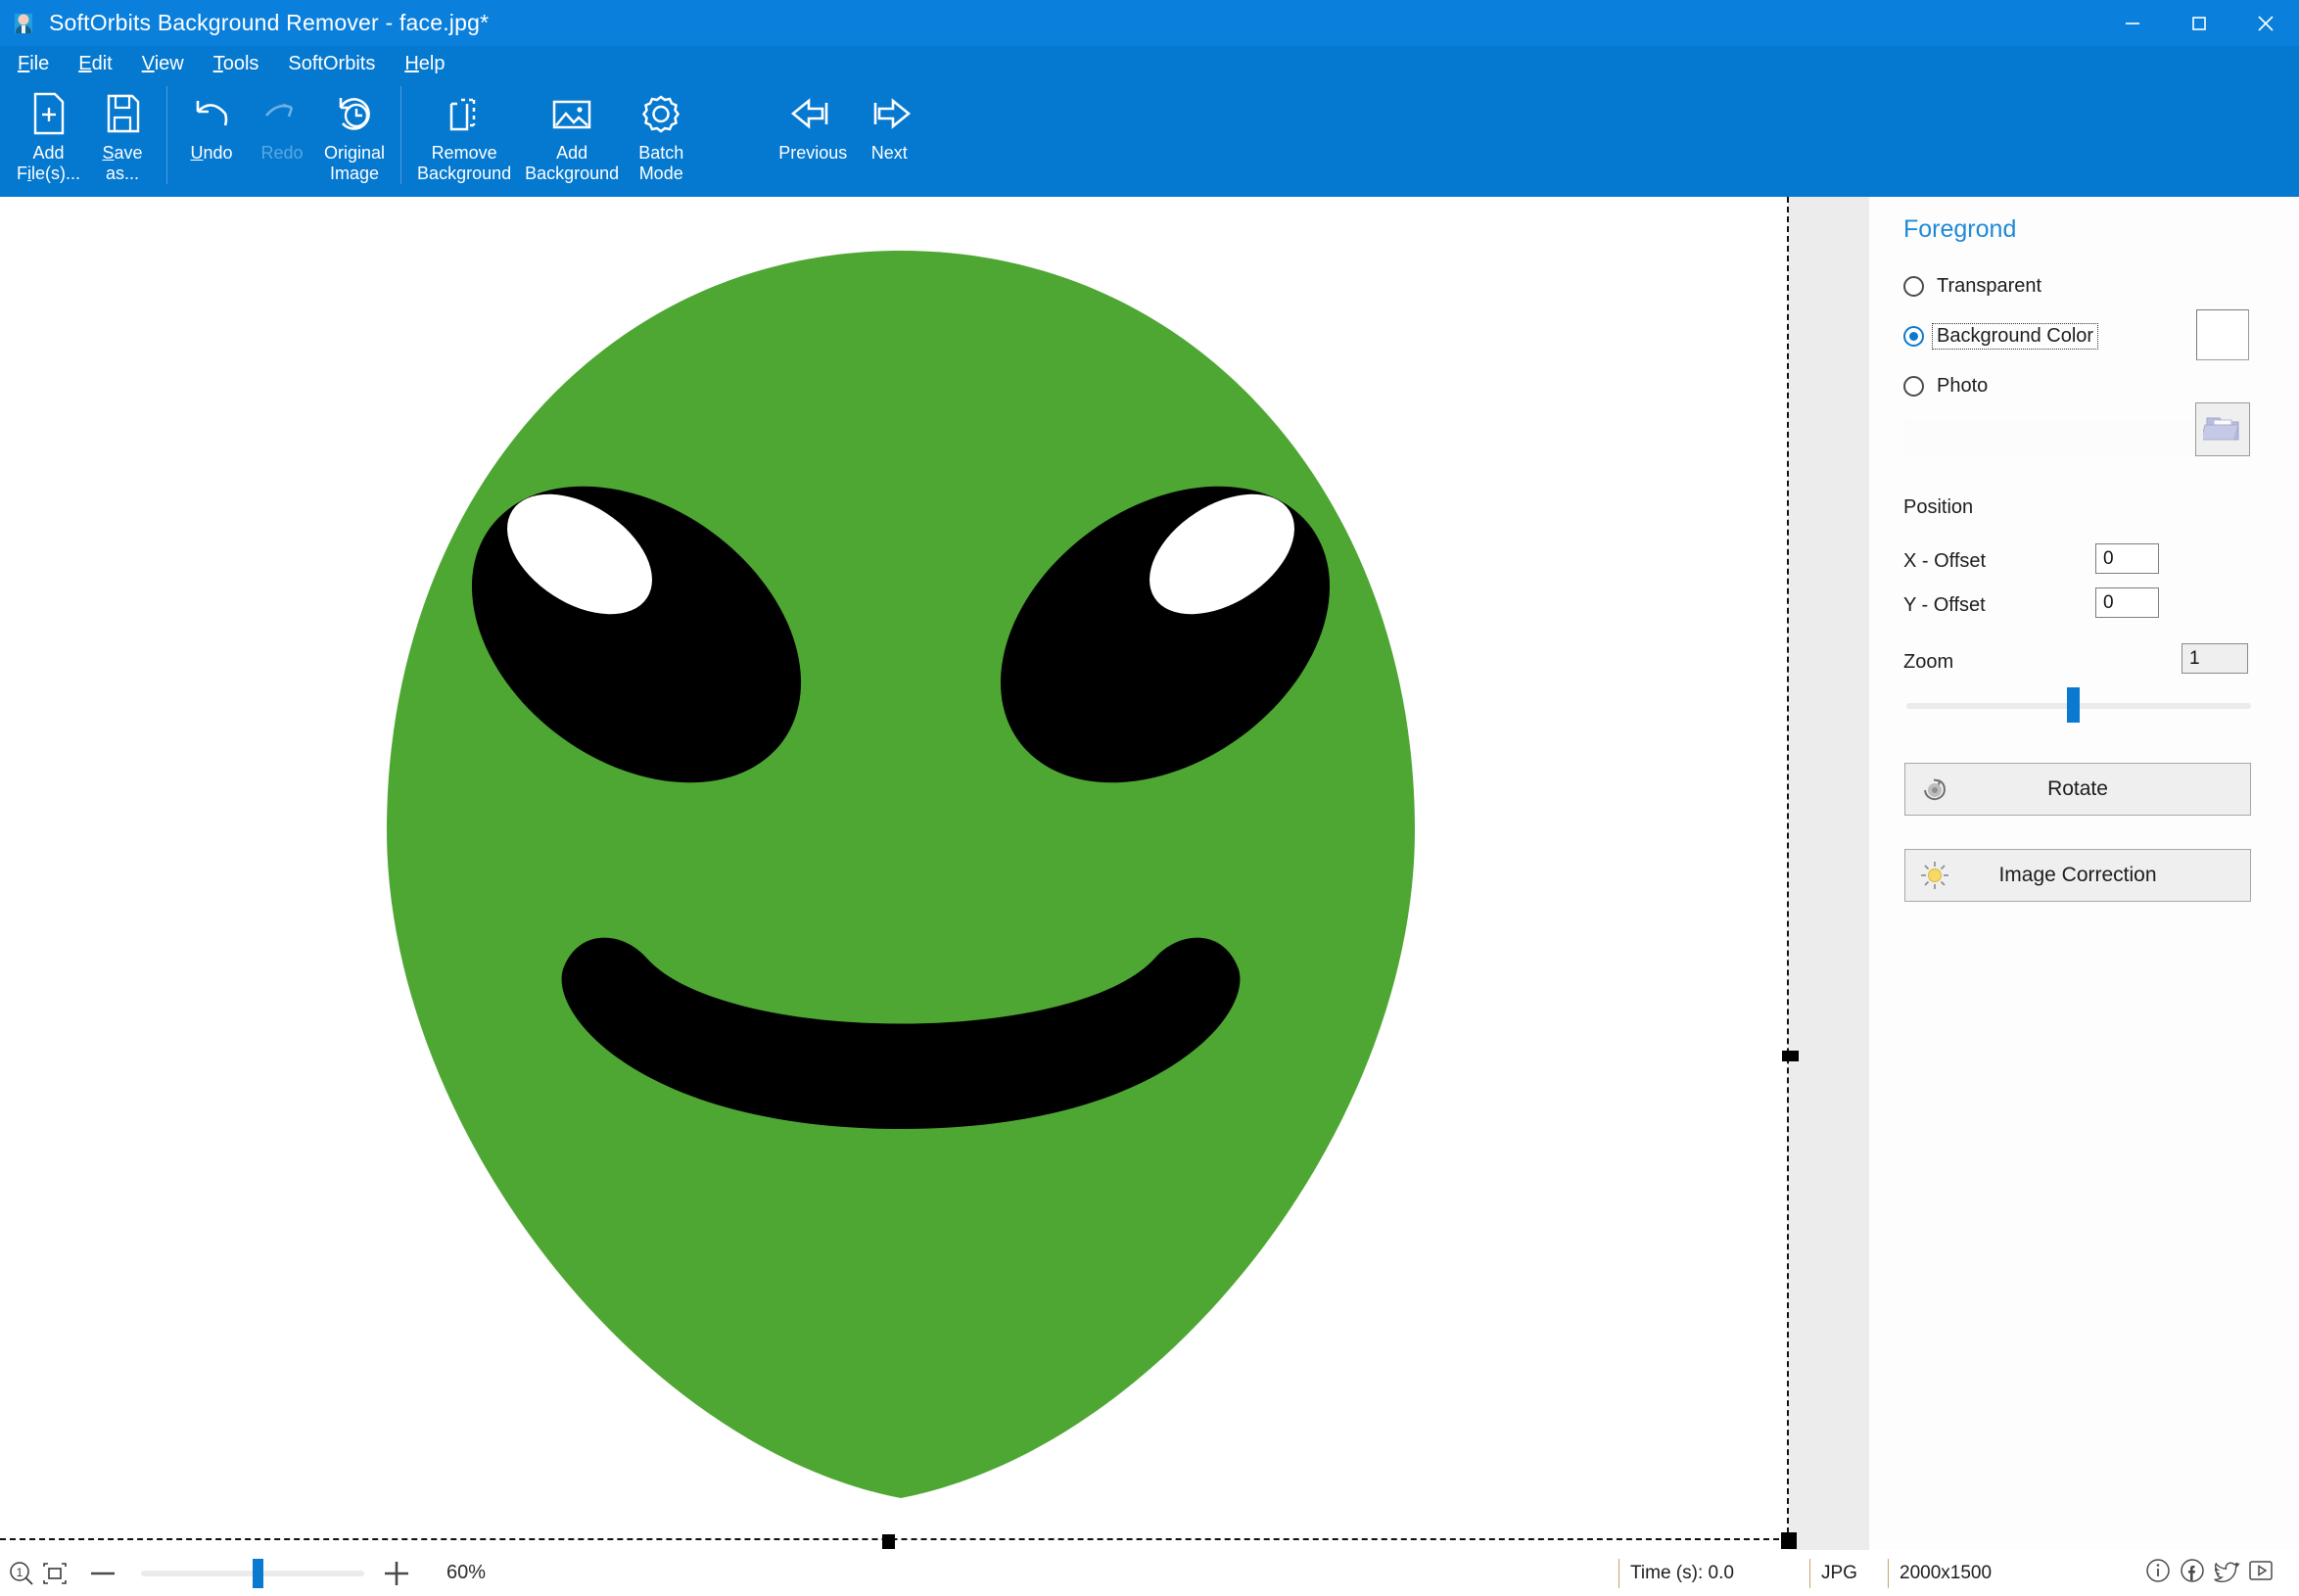  I want to click on rotate-label: Rotate, so click(2078, 788).